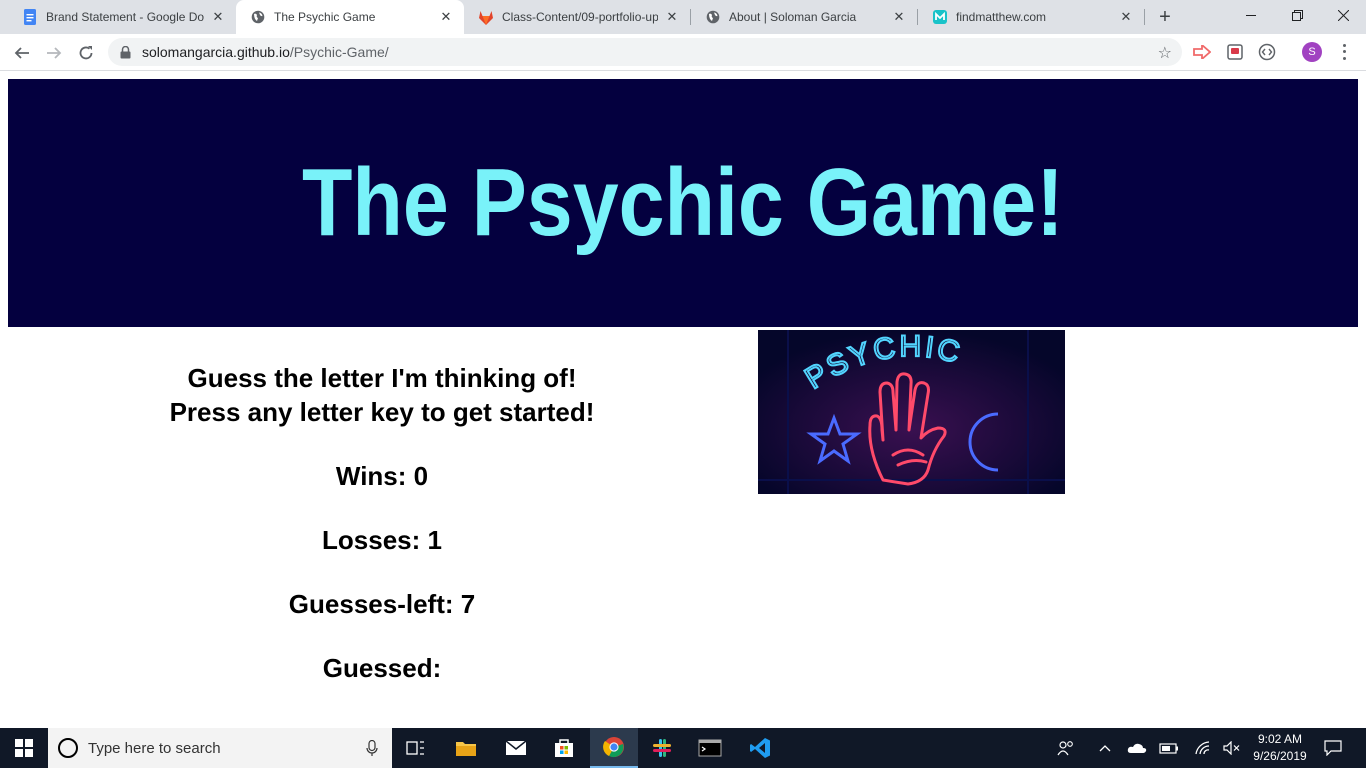 This screenshot has width=1366, height=768. I want to click on system-clock: 9:02 AM 9/26/2019, so click(1280, 748).